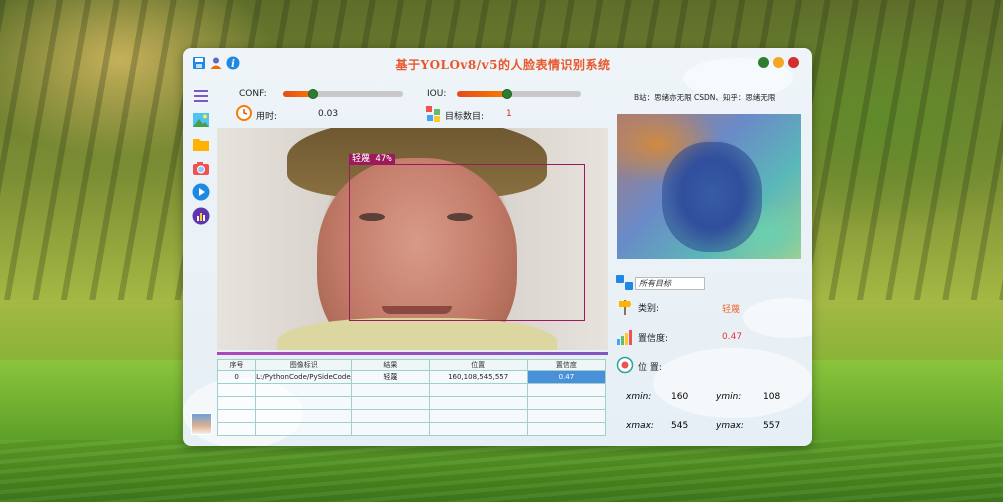 This screenshot has width=1003, height=502. I want to click on info-icon: i, so click(233, 63).